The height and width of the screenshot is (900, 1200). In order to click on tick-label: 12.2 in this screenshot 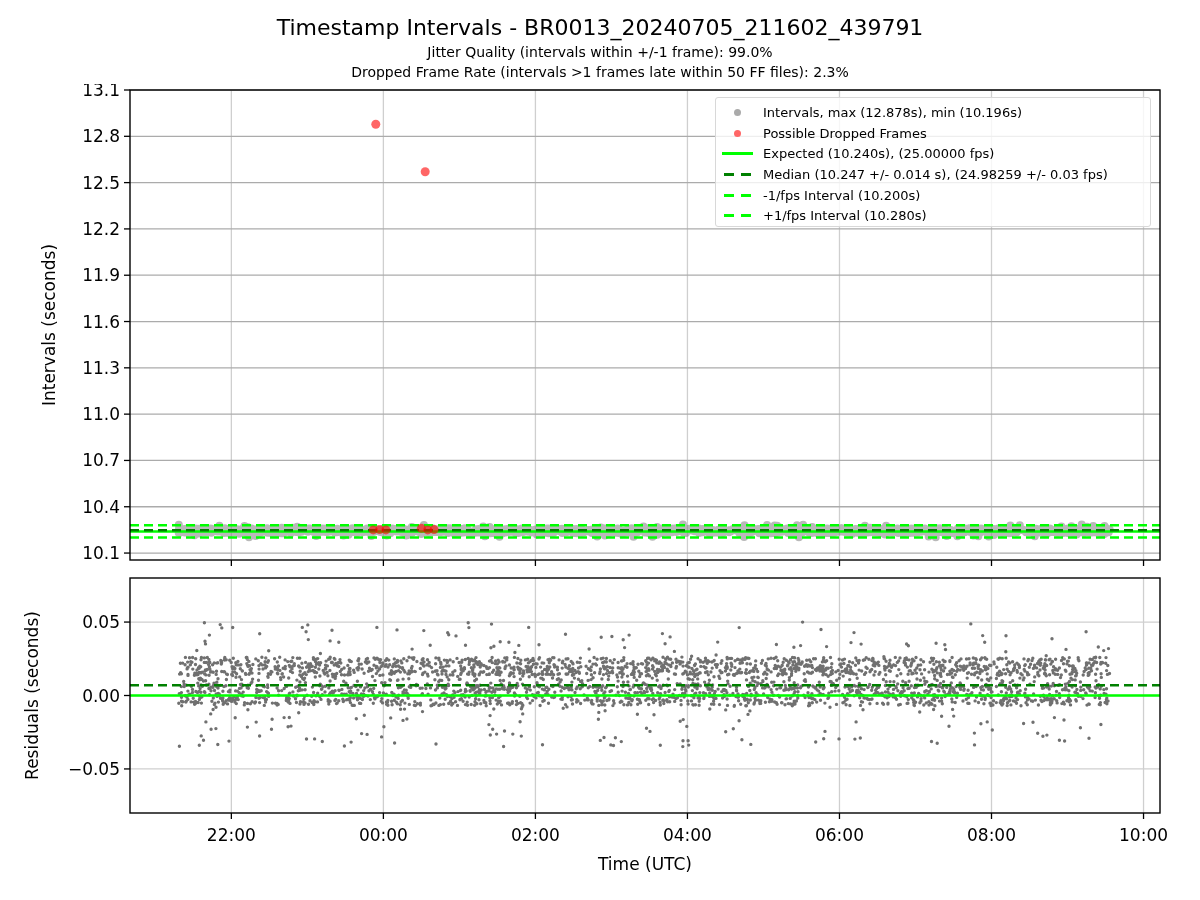, I will do `click(101, 228)`.